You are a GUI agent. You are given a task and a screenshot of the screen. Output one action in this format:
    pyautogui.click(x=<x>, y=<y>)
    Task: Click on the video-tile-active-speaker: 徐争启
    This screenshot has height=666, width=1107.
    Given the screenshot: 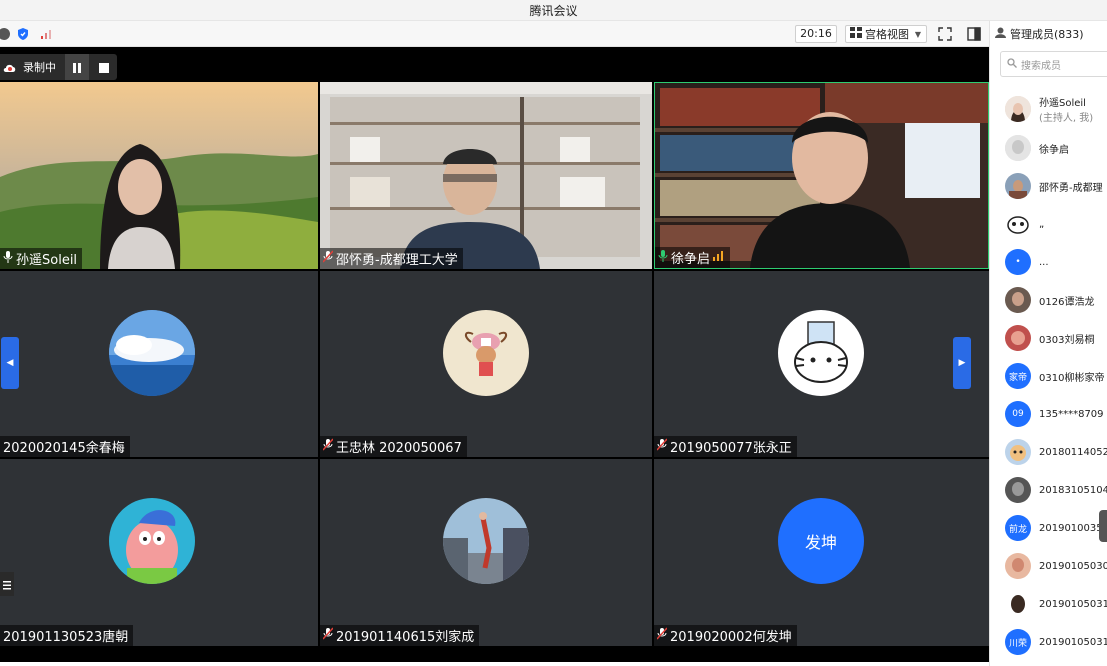 What is the action you would take?
    pyautogui.click(x=821, y=175)
    